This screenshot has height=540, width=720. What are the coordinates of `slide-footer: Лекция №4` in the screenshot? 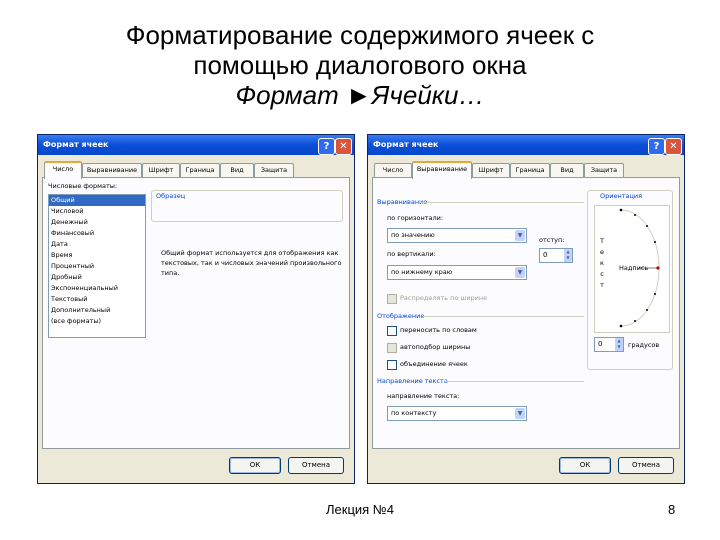 It's located at (360, 509).